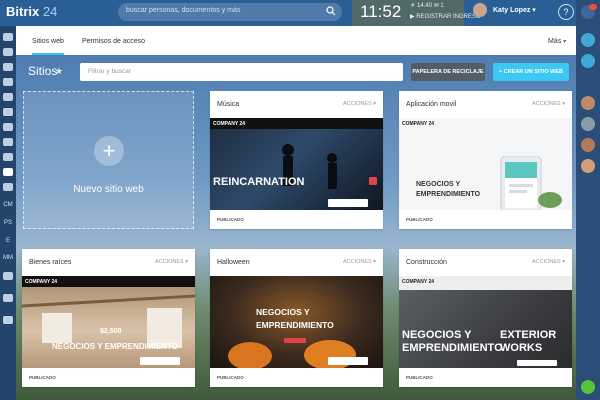  I want to click on brand-logo: Bitrix 24, so click(31, 11).